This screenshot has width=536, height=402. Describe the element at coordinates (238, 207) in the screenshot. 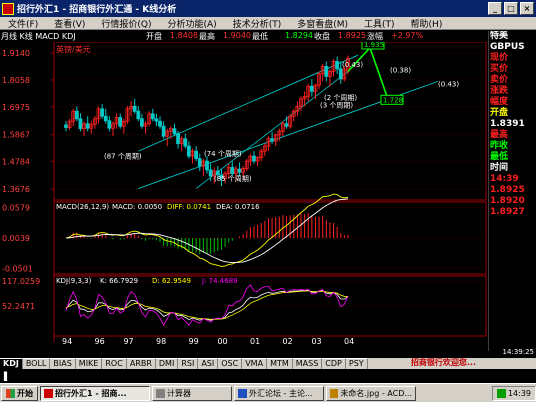

I see `macd-legend: DEA: 0.0716` at that location.